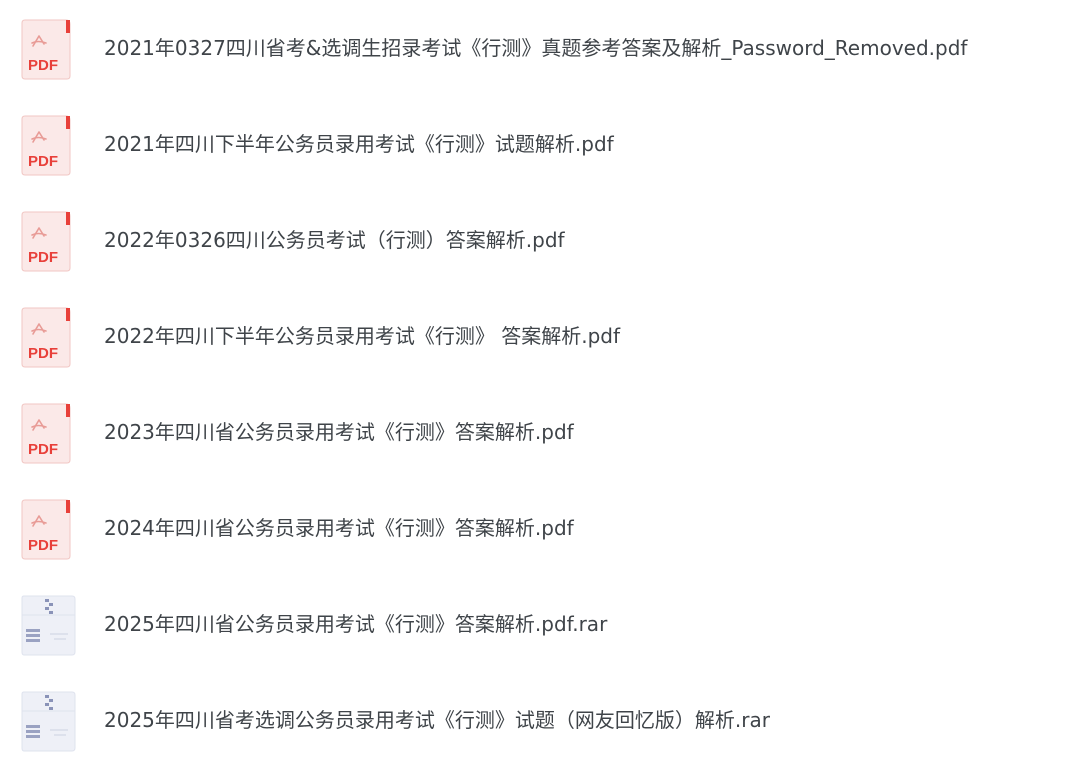 Image resolution: width=1080 pixels, height=767 pixels. What do you see at coordinates (334, 240) in the screenshot?
I see `file-name: 2022年0326四川公务员考试（行测）答案解析.pdf` at bounding box center [334, 240].